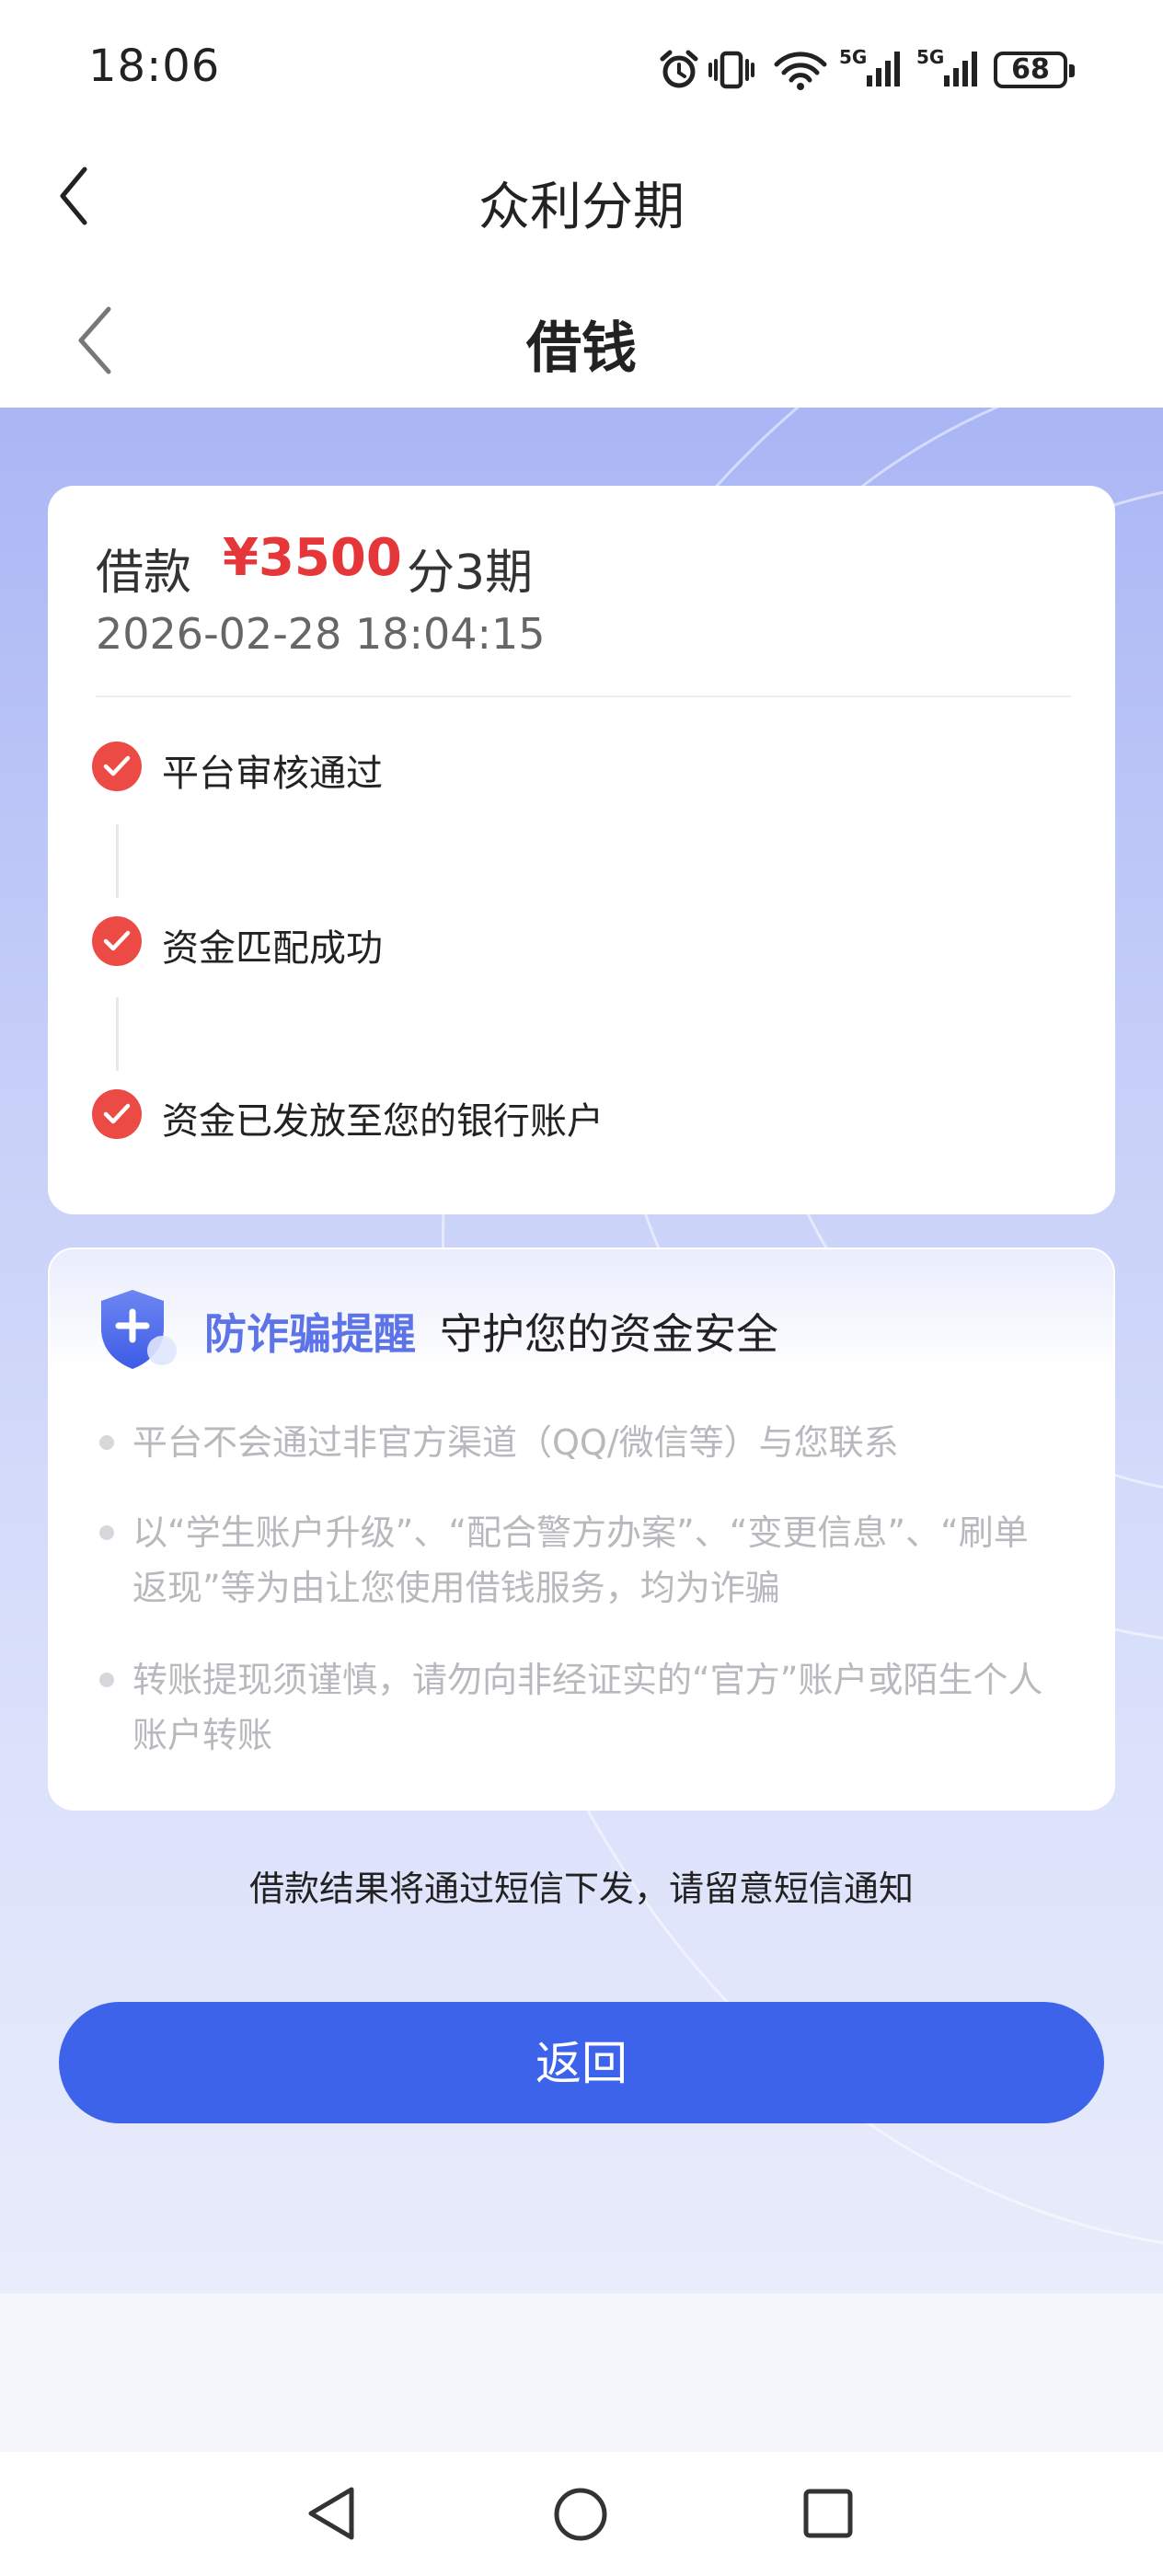  What do you see at coordinates (581, 2516) in the screenshot?
I see `home-circle-icon` at bounding box center [581, 2516].